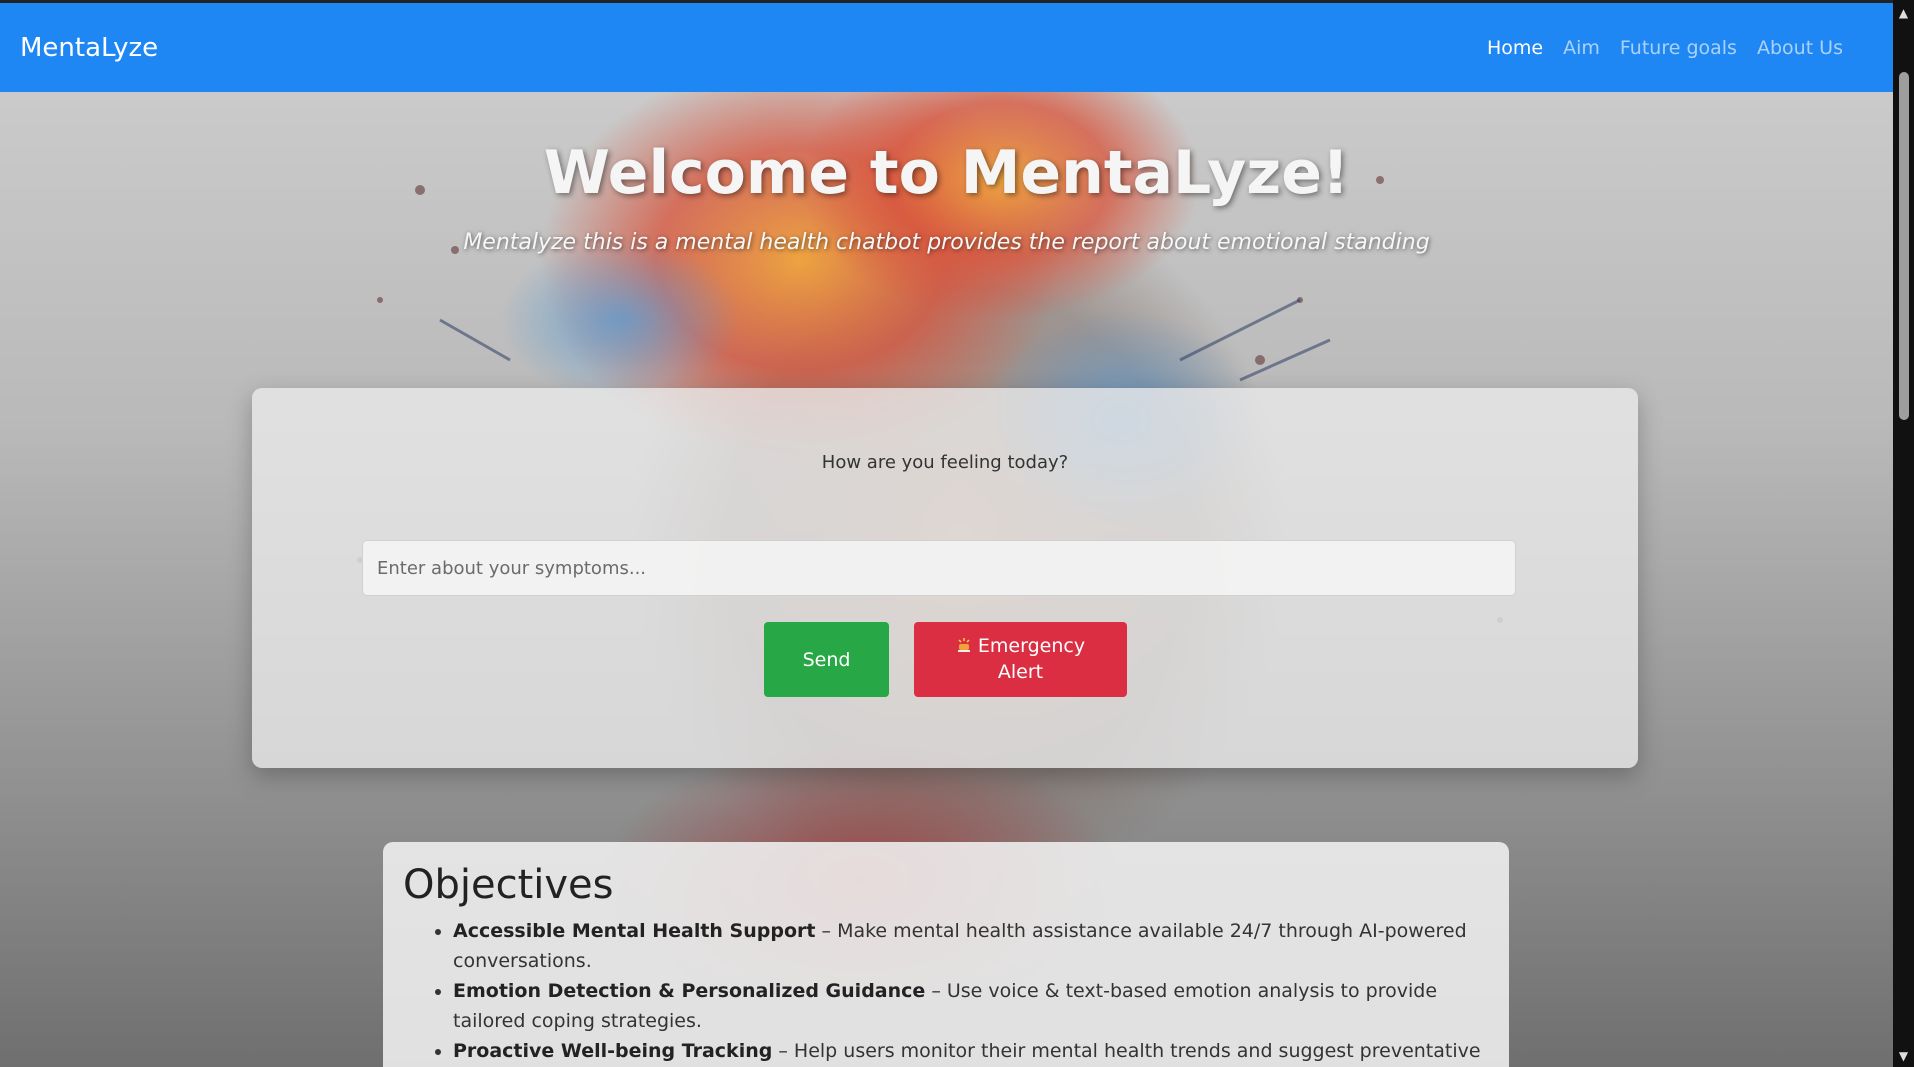 The height and width of the screenshot is (1067, 1914). What do you see at coordinates (1903, 533) in the screenshot?
I see `scrollbar: ▲ ▼` at bounding box center [1903, 533].